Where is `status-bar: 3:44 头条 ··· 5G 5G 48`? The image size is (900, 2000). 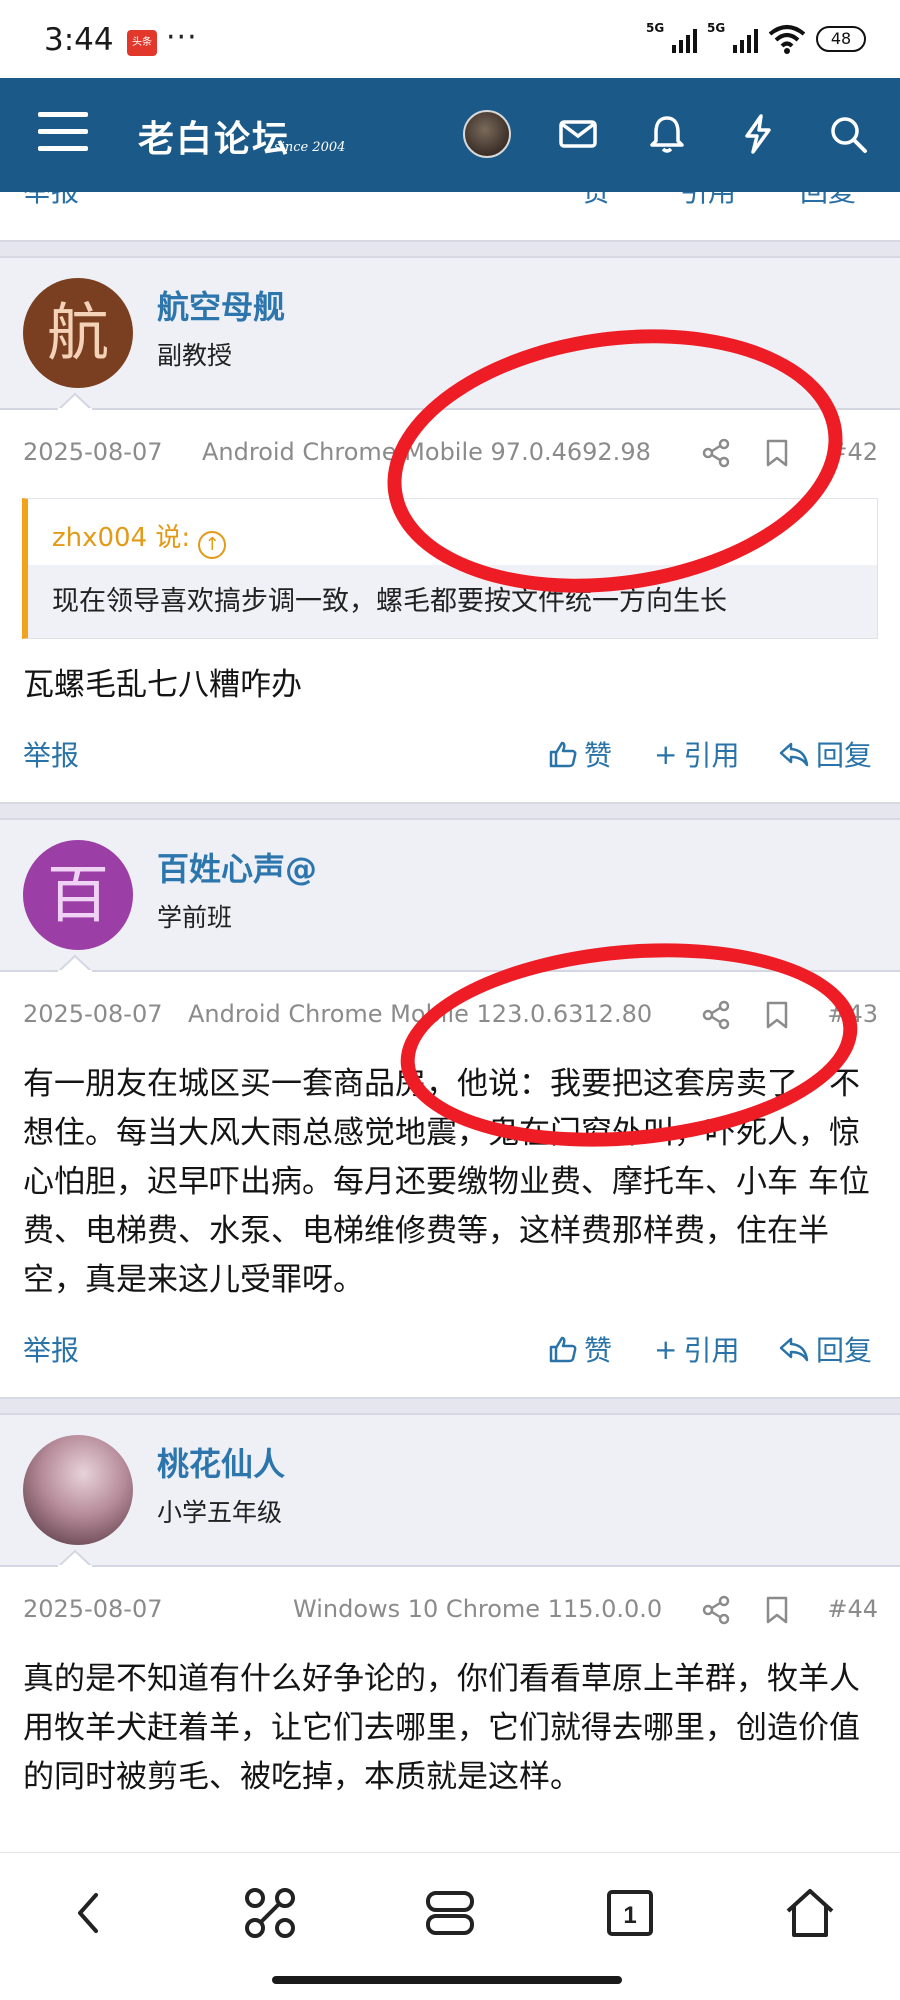
status-bar: 3:44 头条 ··· 5G 5G 48 is located at coordinates (450, 39).